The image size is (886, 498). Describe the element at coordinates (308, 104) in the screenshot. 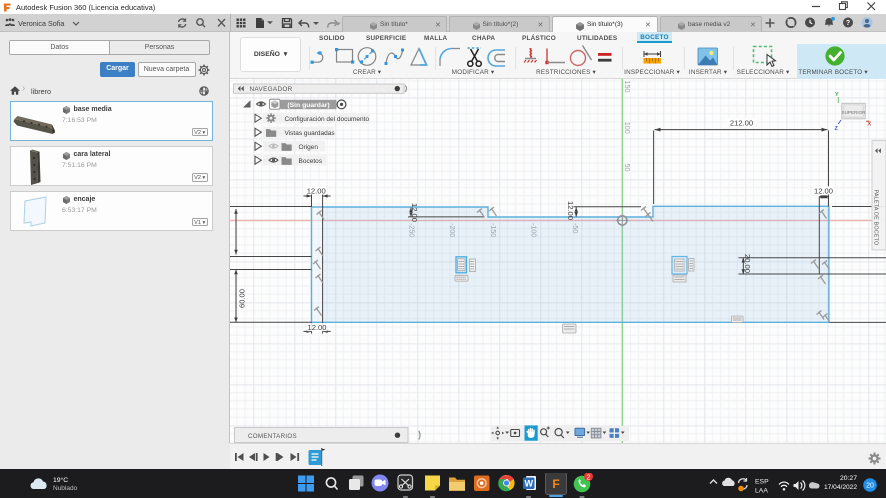

I see `svg-text: (Sin guardar)` at that location.